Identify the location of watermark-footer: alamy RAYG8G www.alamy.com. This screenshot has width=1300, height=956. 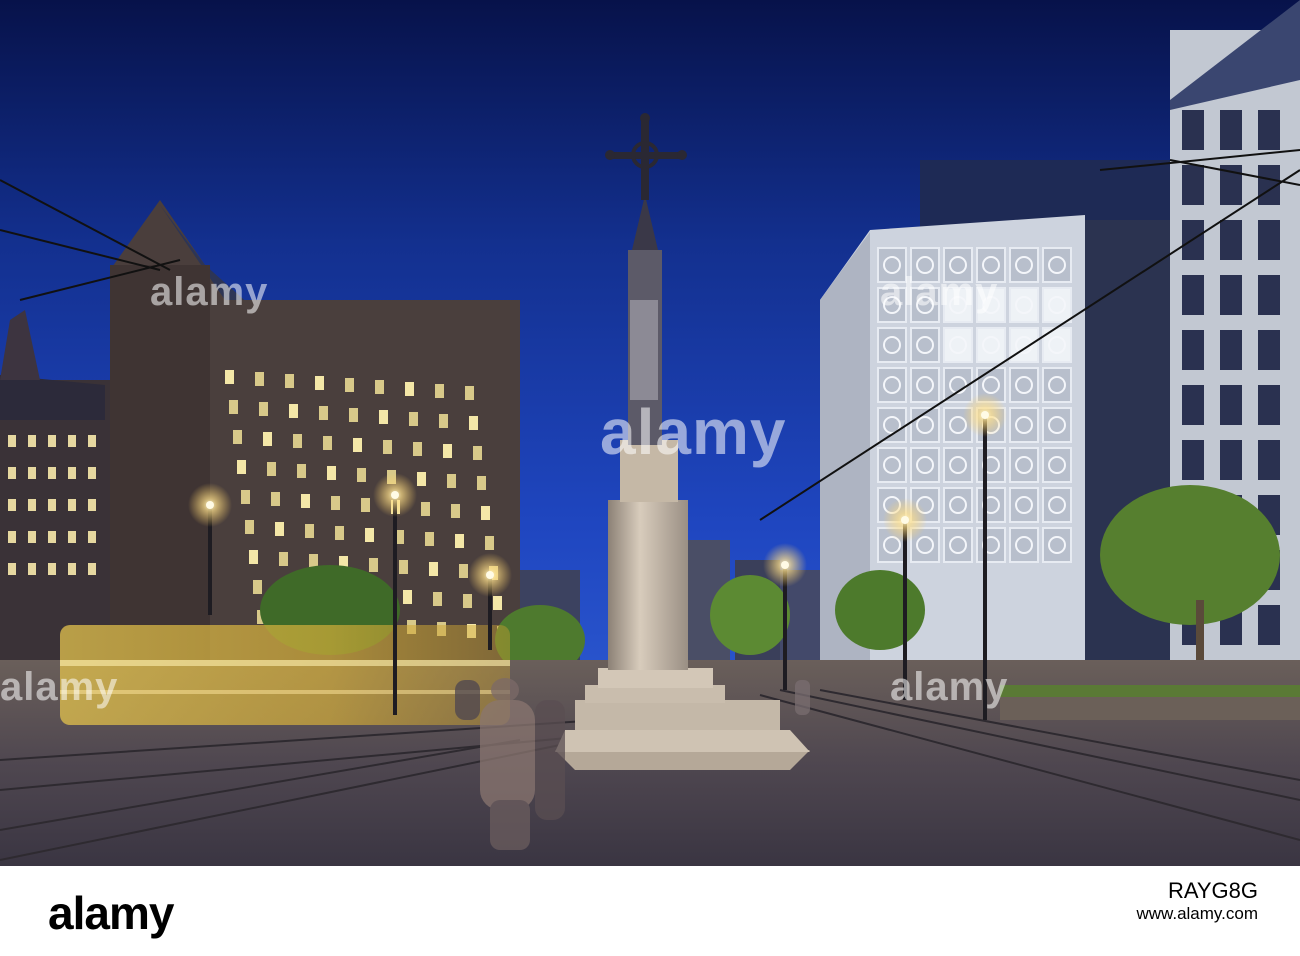
(650, 911).